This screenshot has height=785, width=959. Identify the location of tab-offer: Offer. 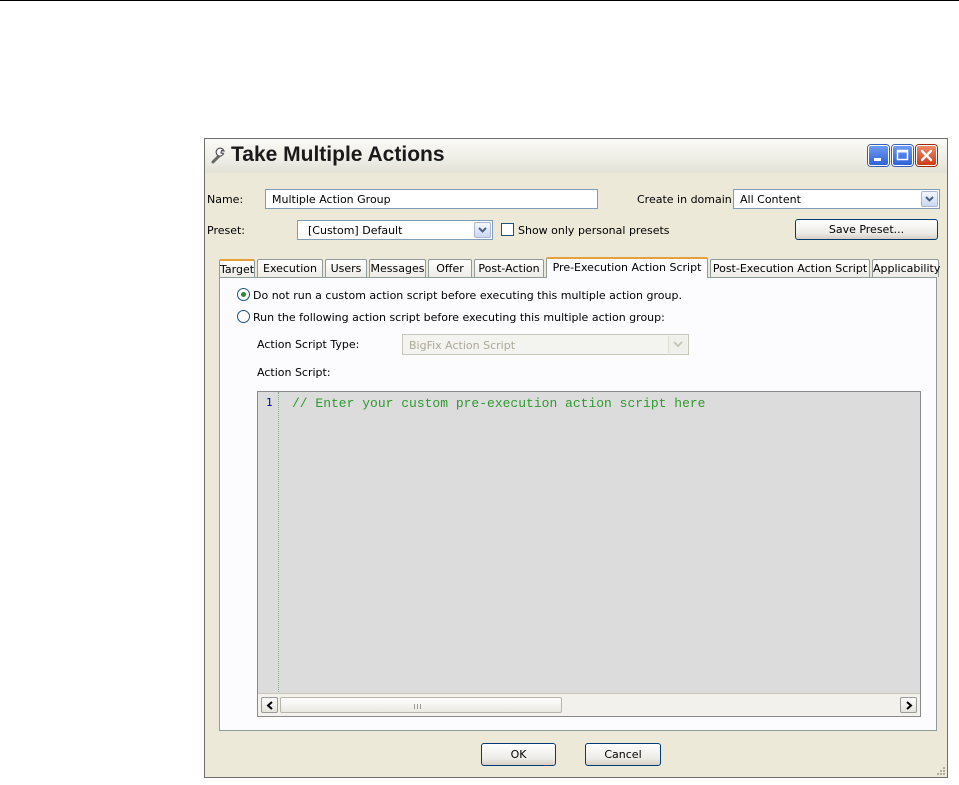
(450, 268).